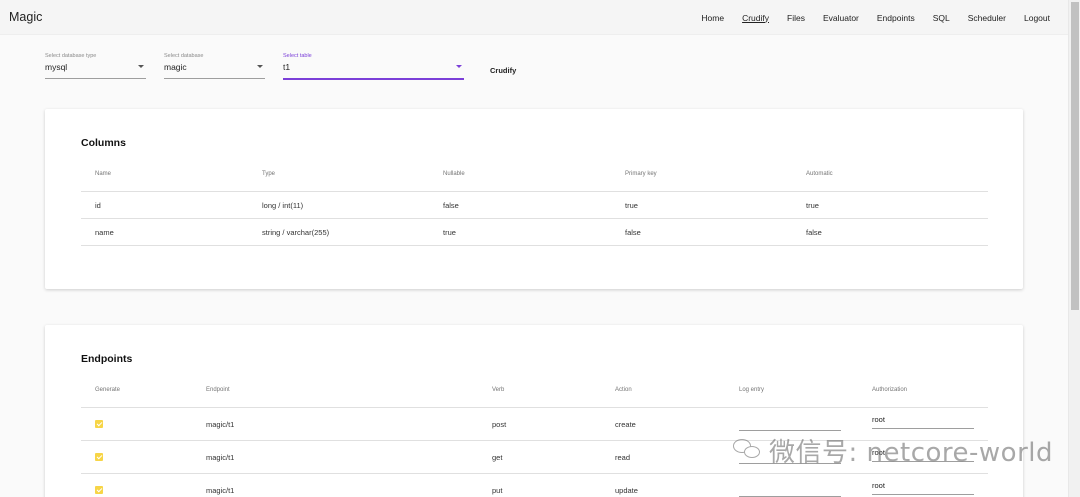 The image size is (1080, 497). Describe the element at coordinates (454, 174) in the screenshot. I see `header-nullable: Nullable` at that location.